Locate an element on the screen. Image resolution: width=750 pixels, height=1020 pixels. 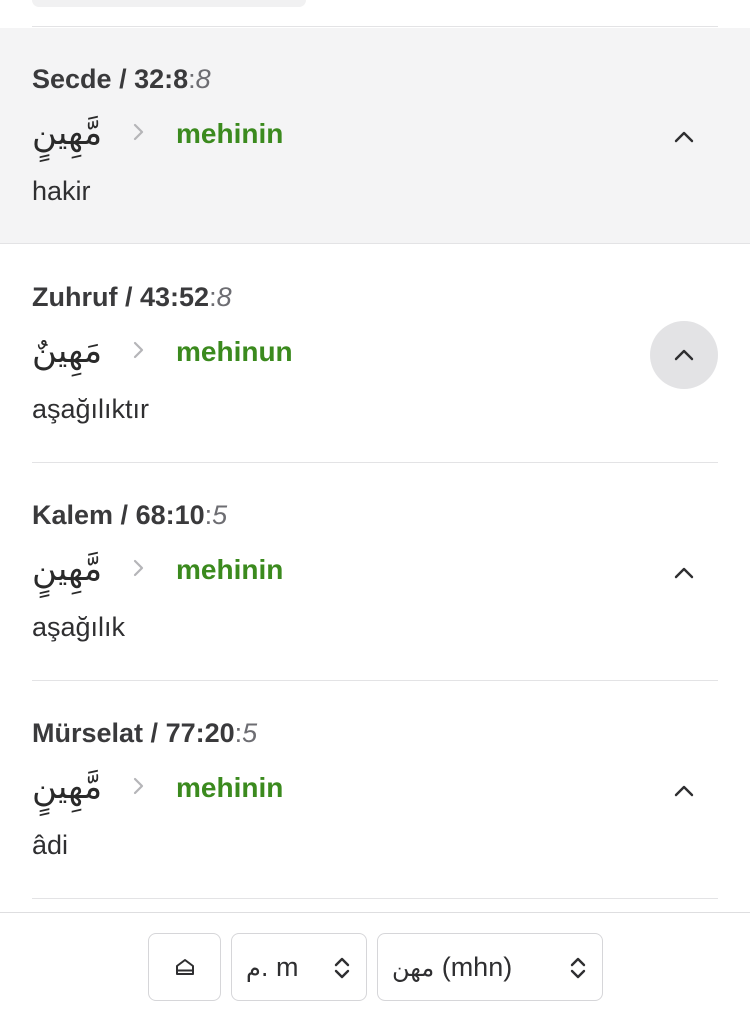
verse-number: 68:10 is located at coordinates (170, 515).